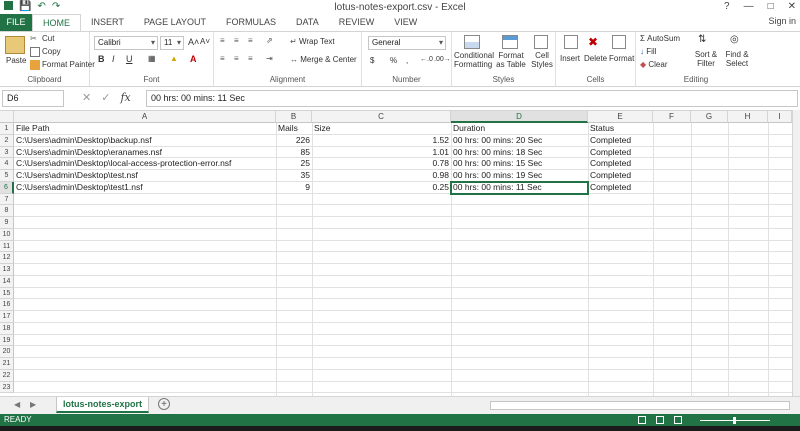 This screenshot has width=800, height=431. I want to click on cell-b1: Mails, so click(294, 129).